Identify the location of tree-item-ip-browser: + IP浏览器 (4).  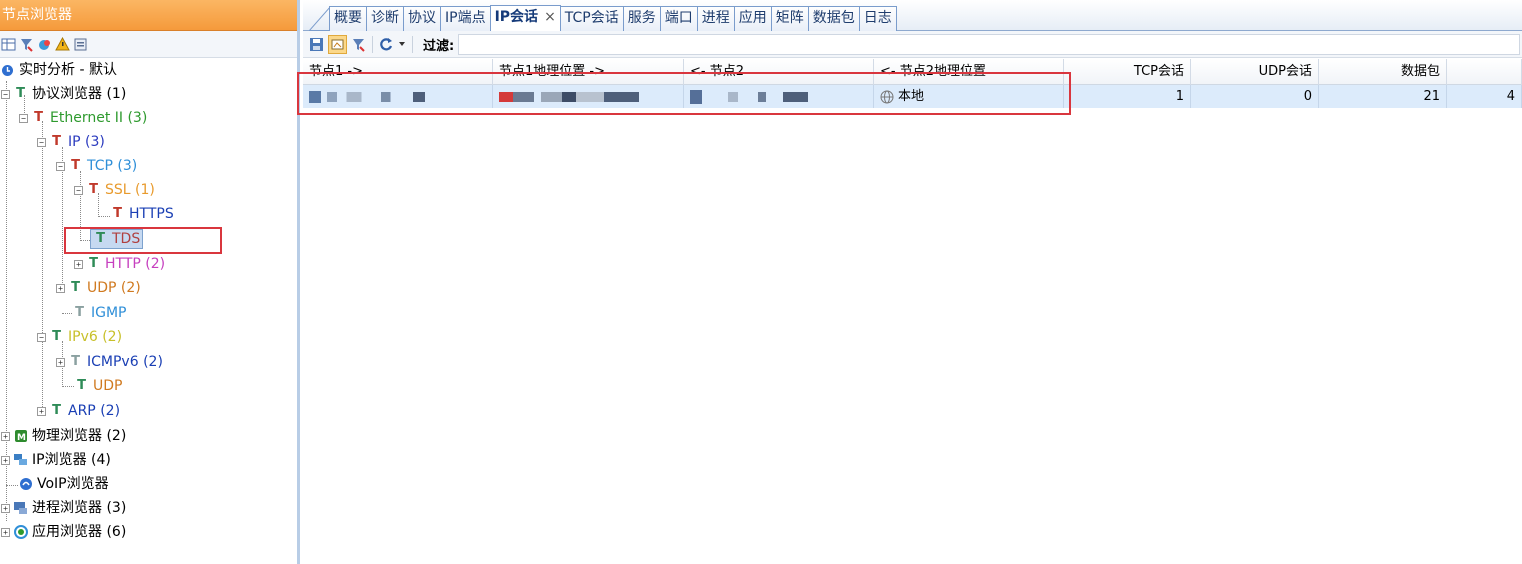
(56, 460).